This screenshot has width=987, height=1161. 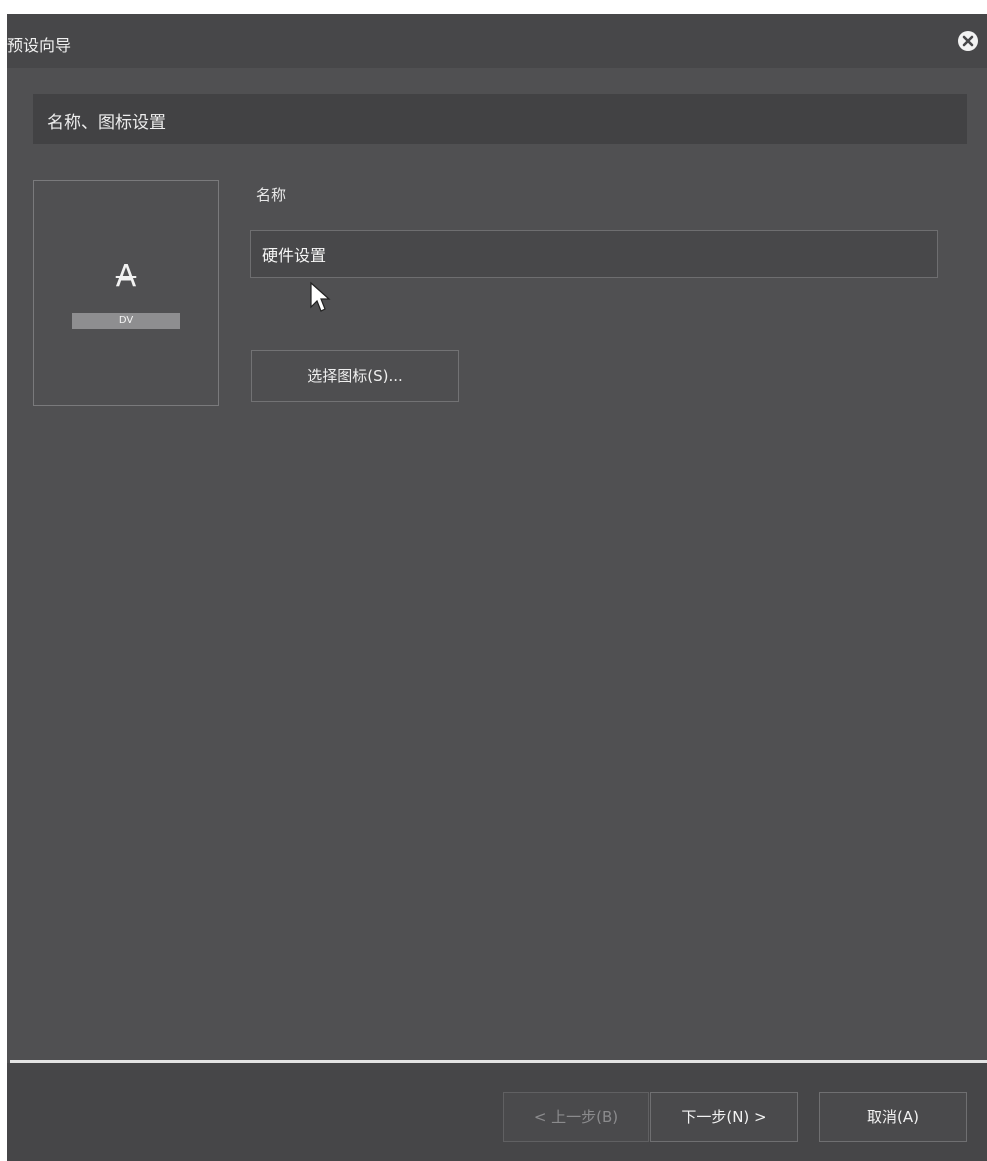 What do you see at coordinates (968, 41) in the screenshot?
I see `close-icon` at bounding box center [968, 41].